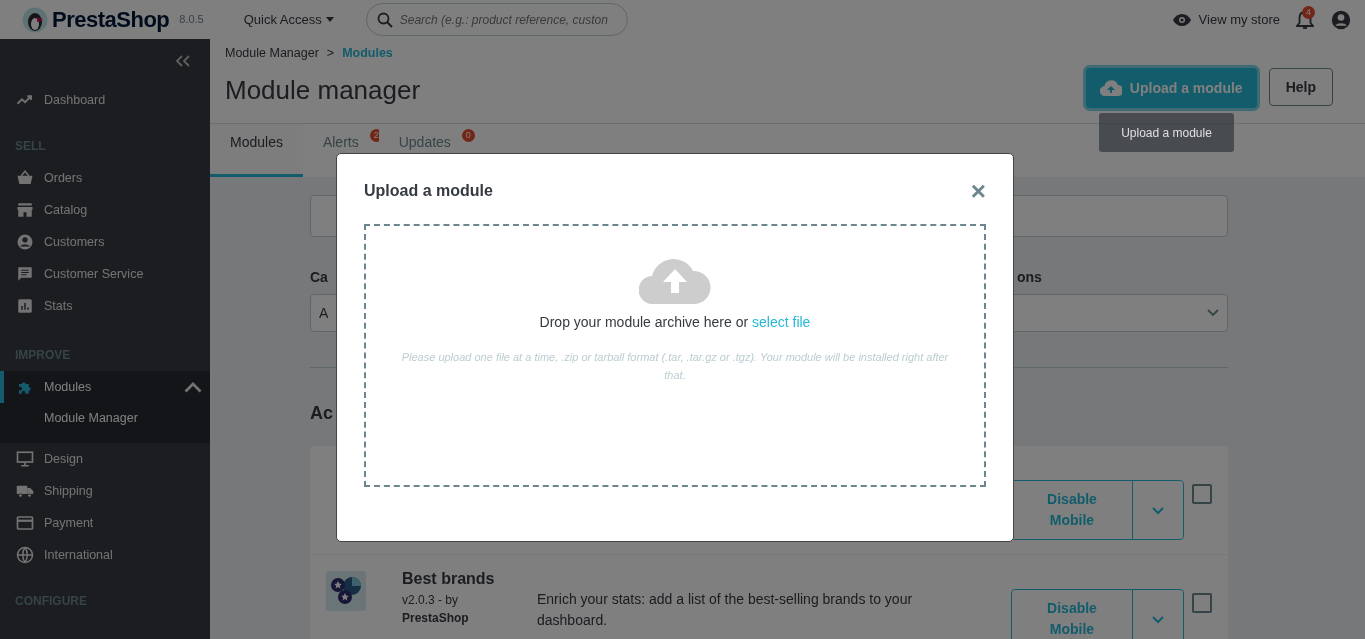  I want to click on select-file-link: select file, so click(781, 322).